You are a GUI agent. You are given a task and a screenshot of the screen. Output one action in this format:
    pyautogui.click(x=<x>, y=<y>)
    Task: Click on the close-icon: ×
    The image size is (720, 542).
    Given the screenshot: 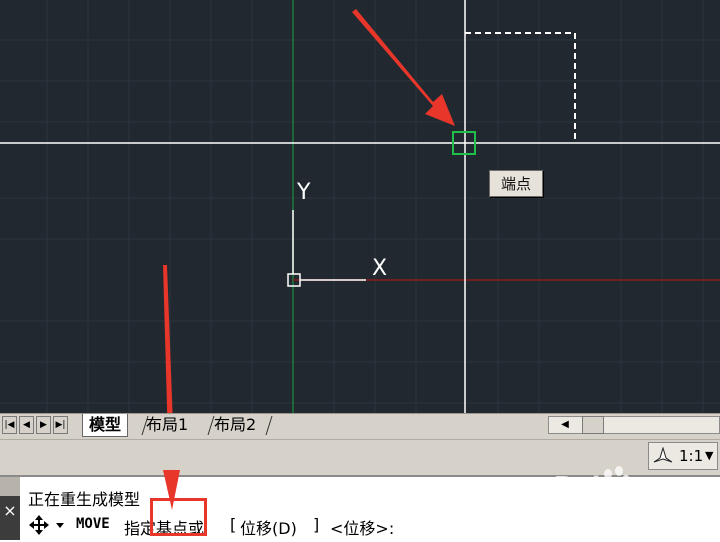 What is the action you would take?
    pyautogui.click(x=10, y=518)
    